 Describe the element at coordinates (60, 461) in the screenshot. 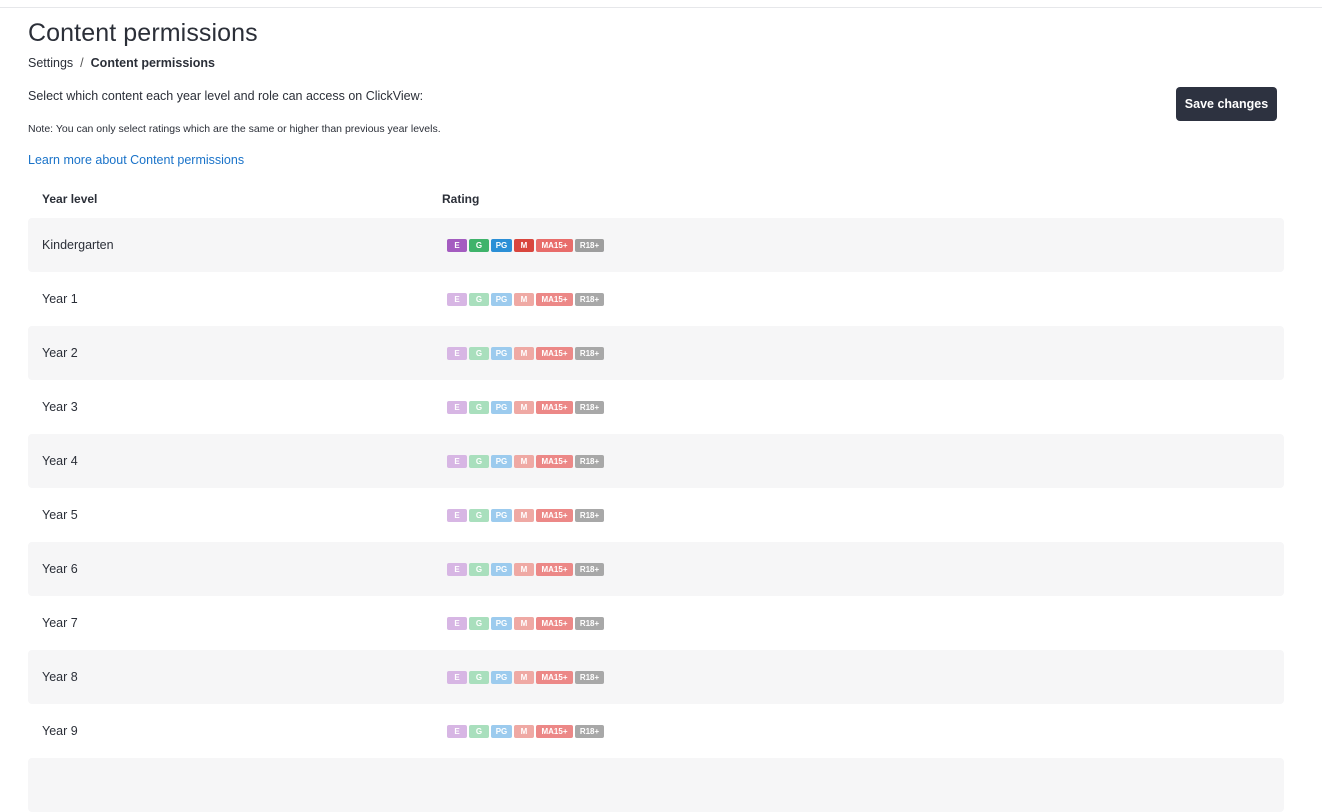

I see `year-level-label: Year 4` at that location.